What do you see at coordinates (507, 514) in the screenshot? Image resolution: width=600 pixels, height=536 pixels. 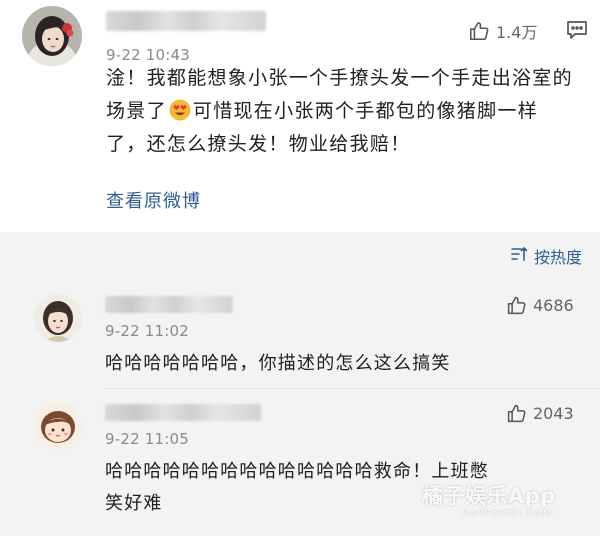 I see `watermark-sub: HAPPYJUZI.COM` at bounding box center [507, 514].